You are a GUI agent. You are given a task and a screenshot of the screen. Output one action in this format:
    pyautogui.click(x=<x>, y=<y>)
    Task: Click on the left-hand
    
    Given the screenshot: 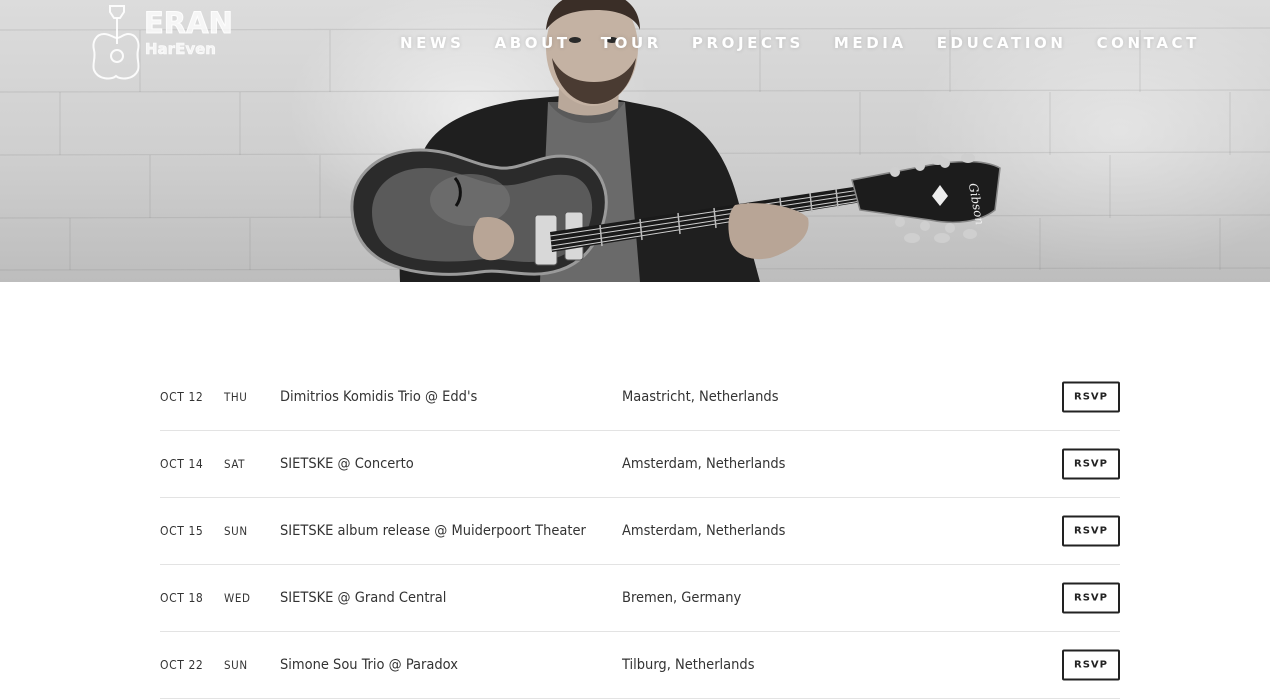 What is the action you would take?
    pyautogui.click(x=768, y=231)
    